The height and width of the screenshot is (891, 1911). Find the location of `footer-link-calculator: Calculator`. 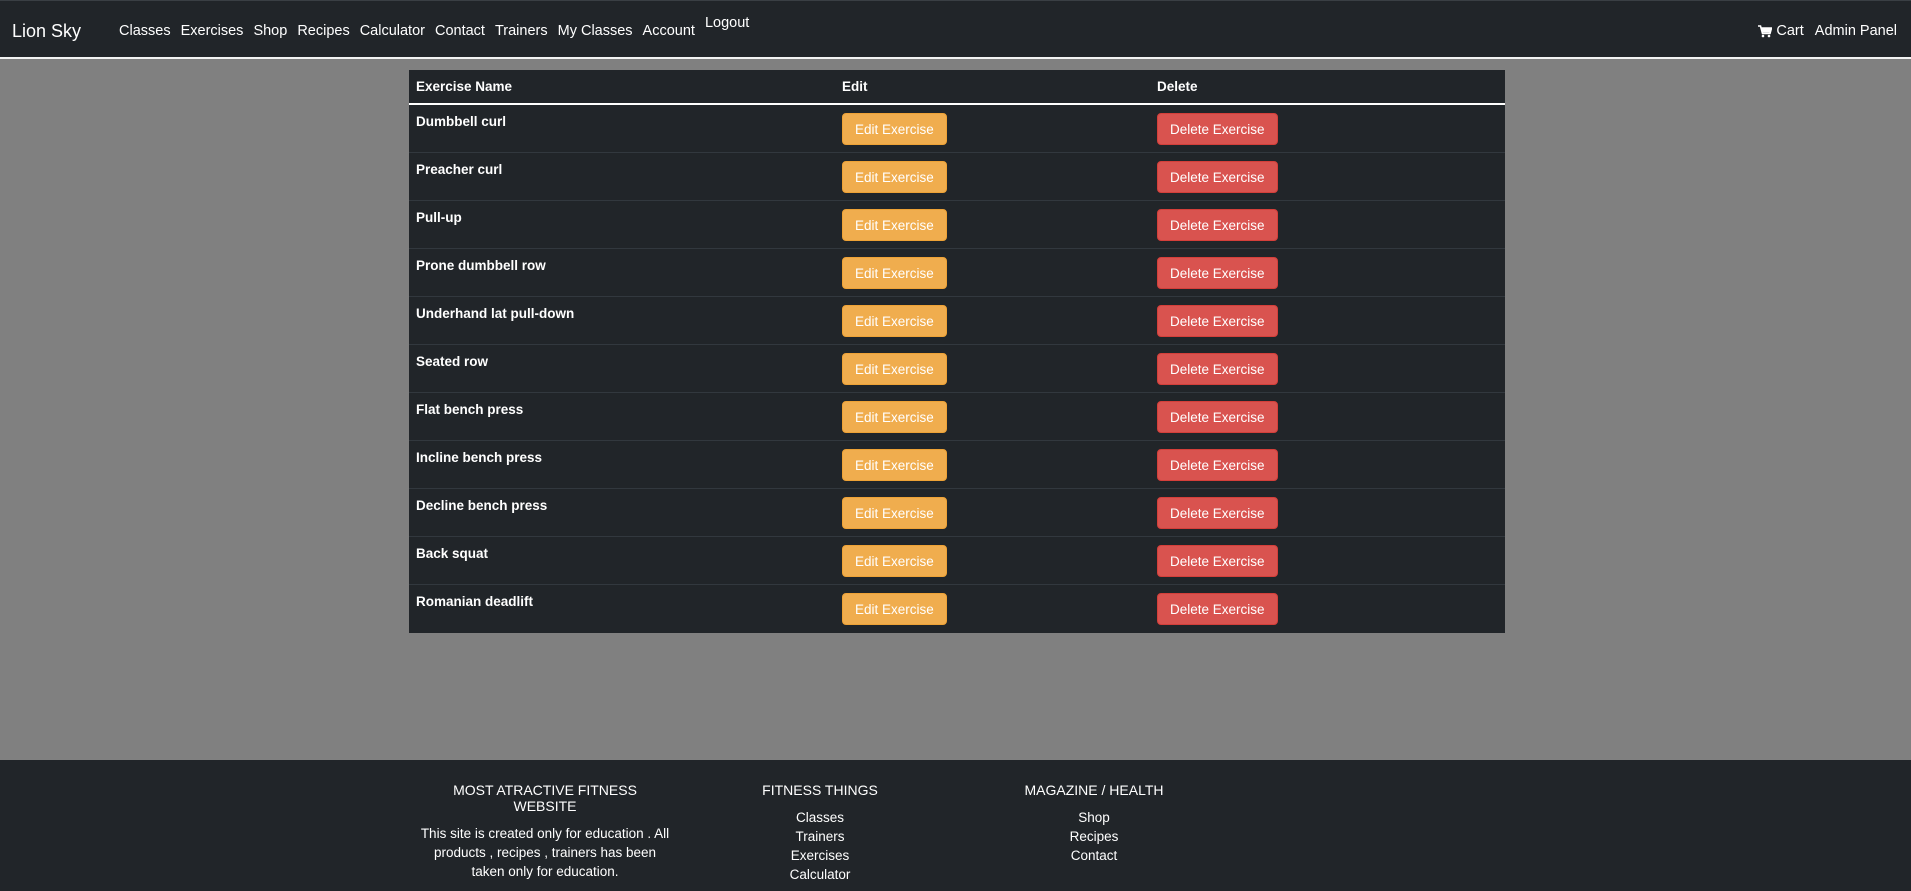

footer-link-calculator: Calculator is located at coordinates (820, 874).